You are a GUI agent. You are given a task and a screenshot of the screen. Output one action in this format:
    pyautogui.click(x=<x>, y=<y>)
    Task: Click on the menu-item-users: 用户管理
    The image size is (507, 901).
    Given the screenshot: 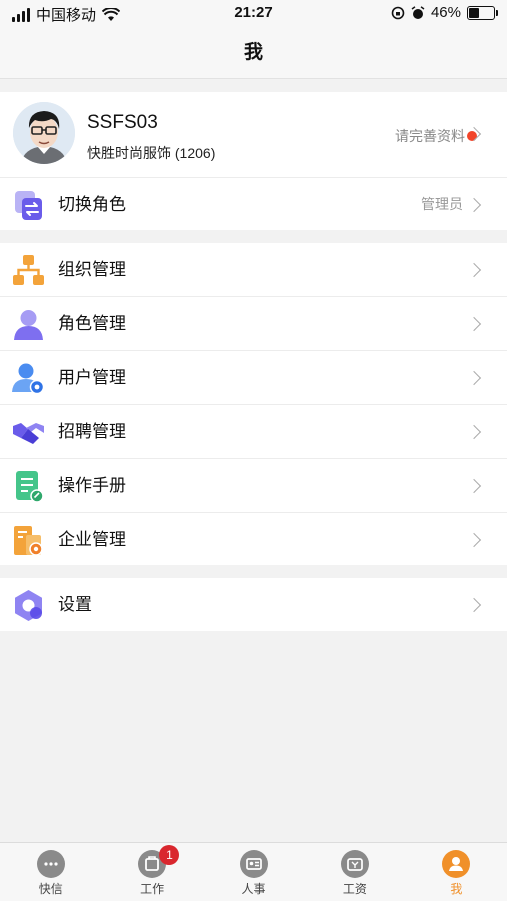 What is the action you would take?
    pyautogui.click(x=253, y=378)
    